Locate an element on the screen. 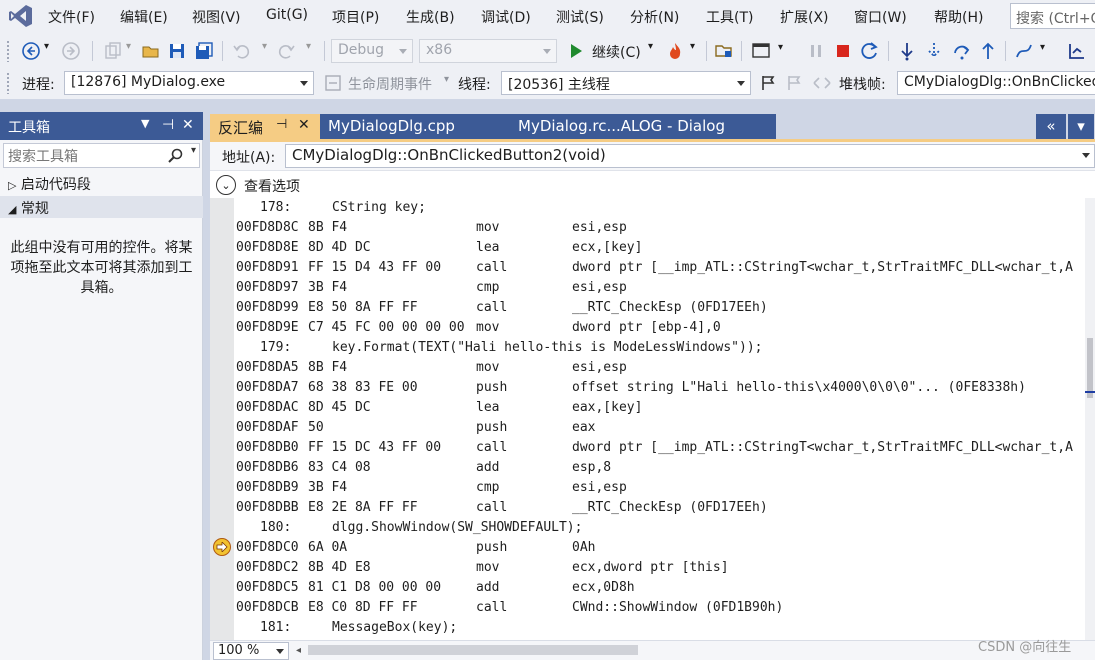 The height and width of the screenshot is (660, 1095). disassembly-line: 00FD8DB9 3B F4 cmp esi,esp is located at coordinates (660, 488).